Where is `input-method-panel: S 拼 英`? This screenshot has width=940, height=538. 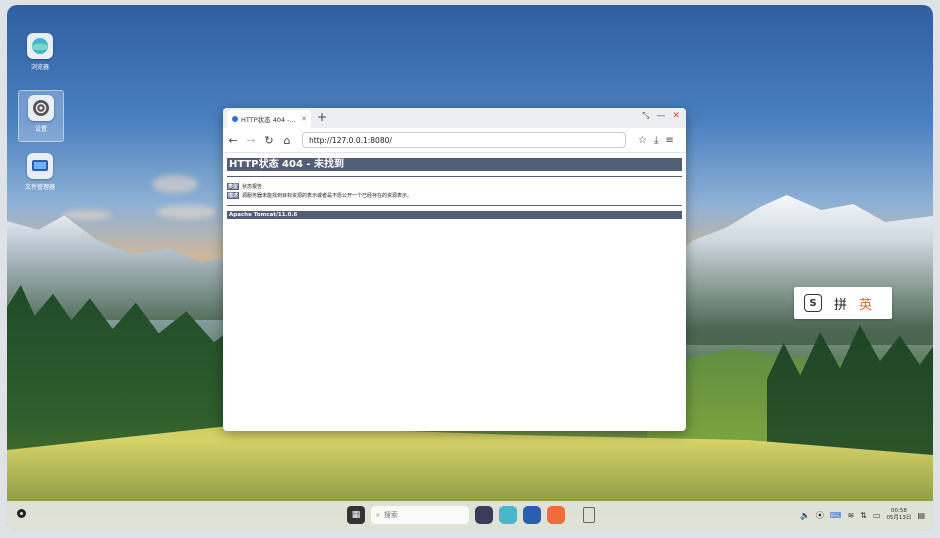 input-method-panel: S 拼 英 is located at coordinates (843, 303).